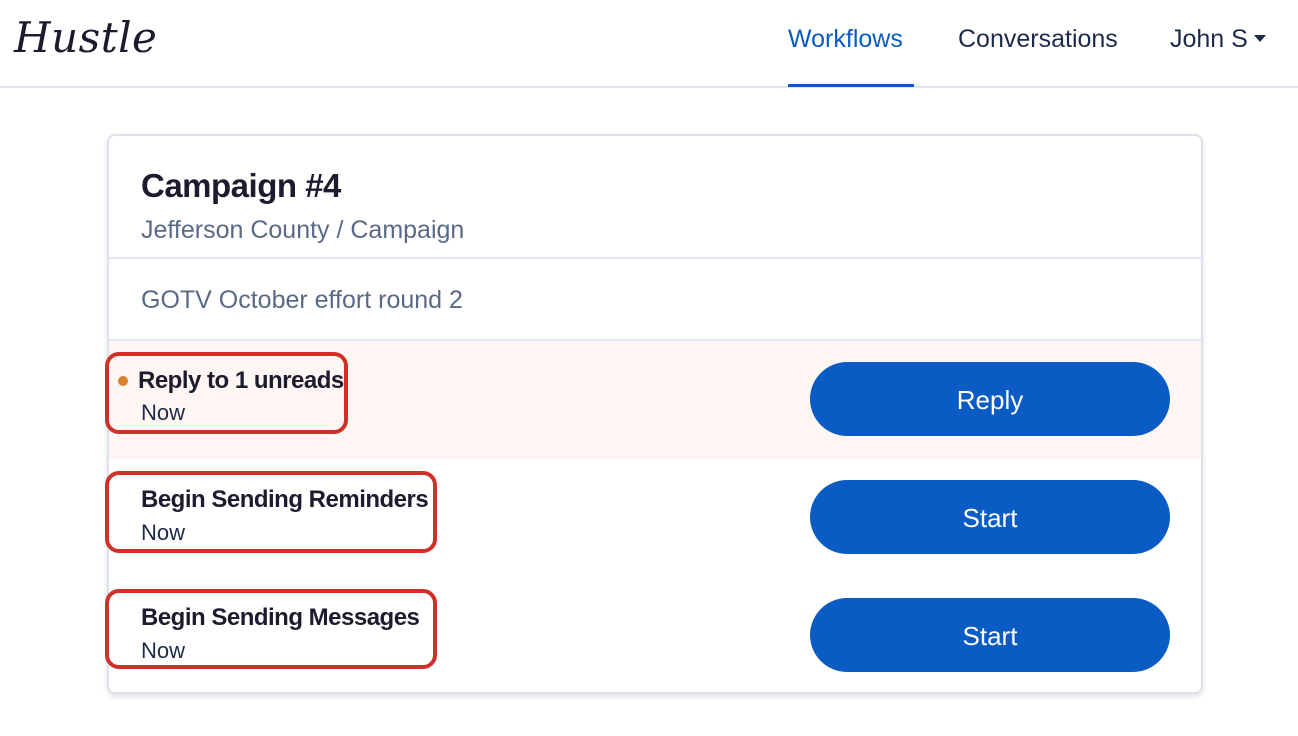 The image size is (1298, 736). Describe the element at coordinates (649, 44) in the screenshot. I see `top-navbar: Hustle Workflows Conversations John S` at that location.